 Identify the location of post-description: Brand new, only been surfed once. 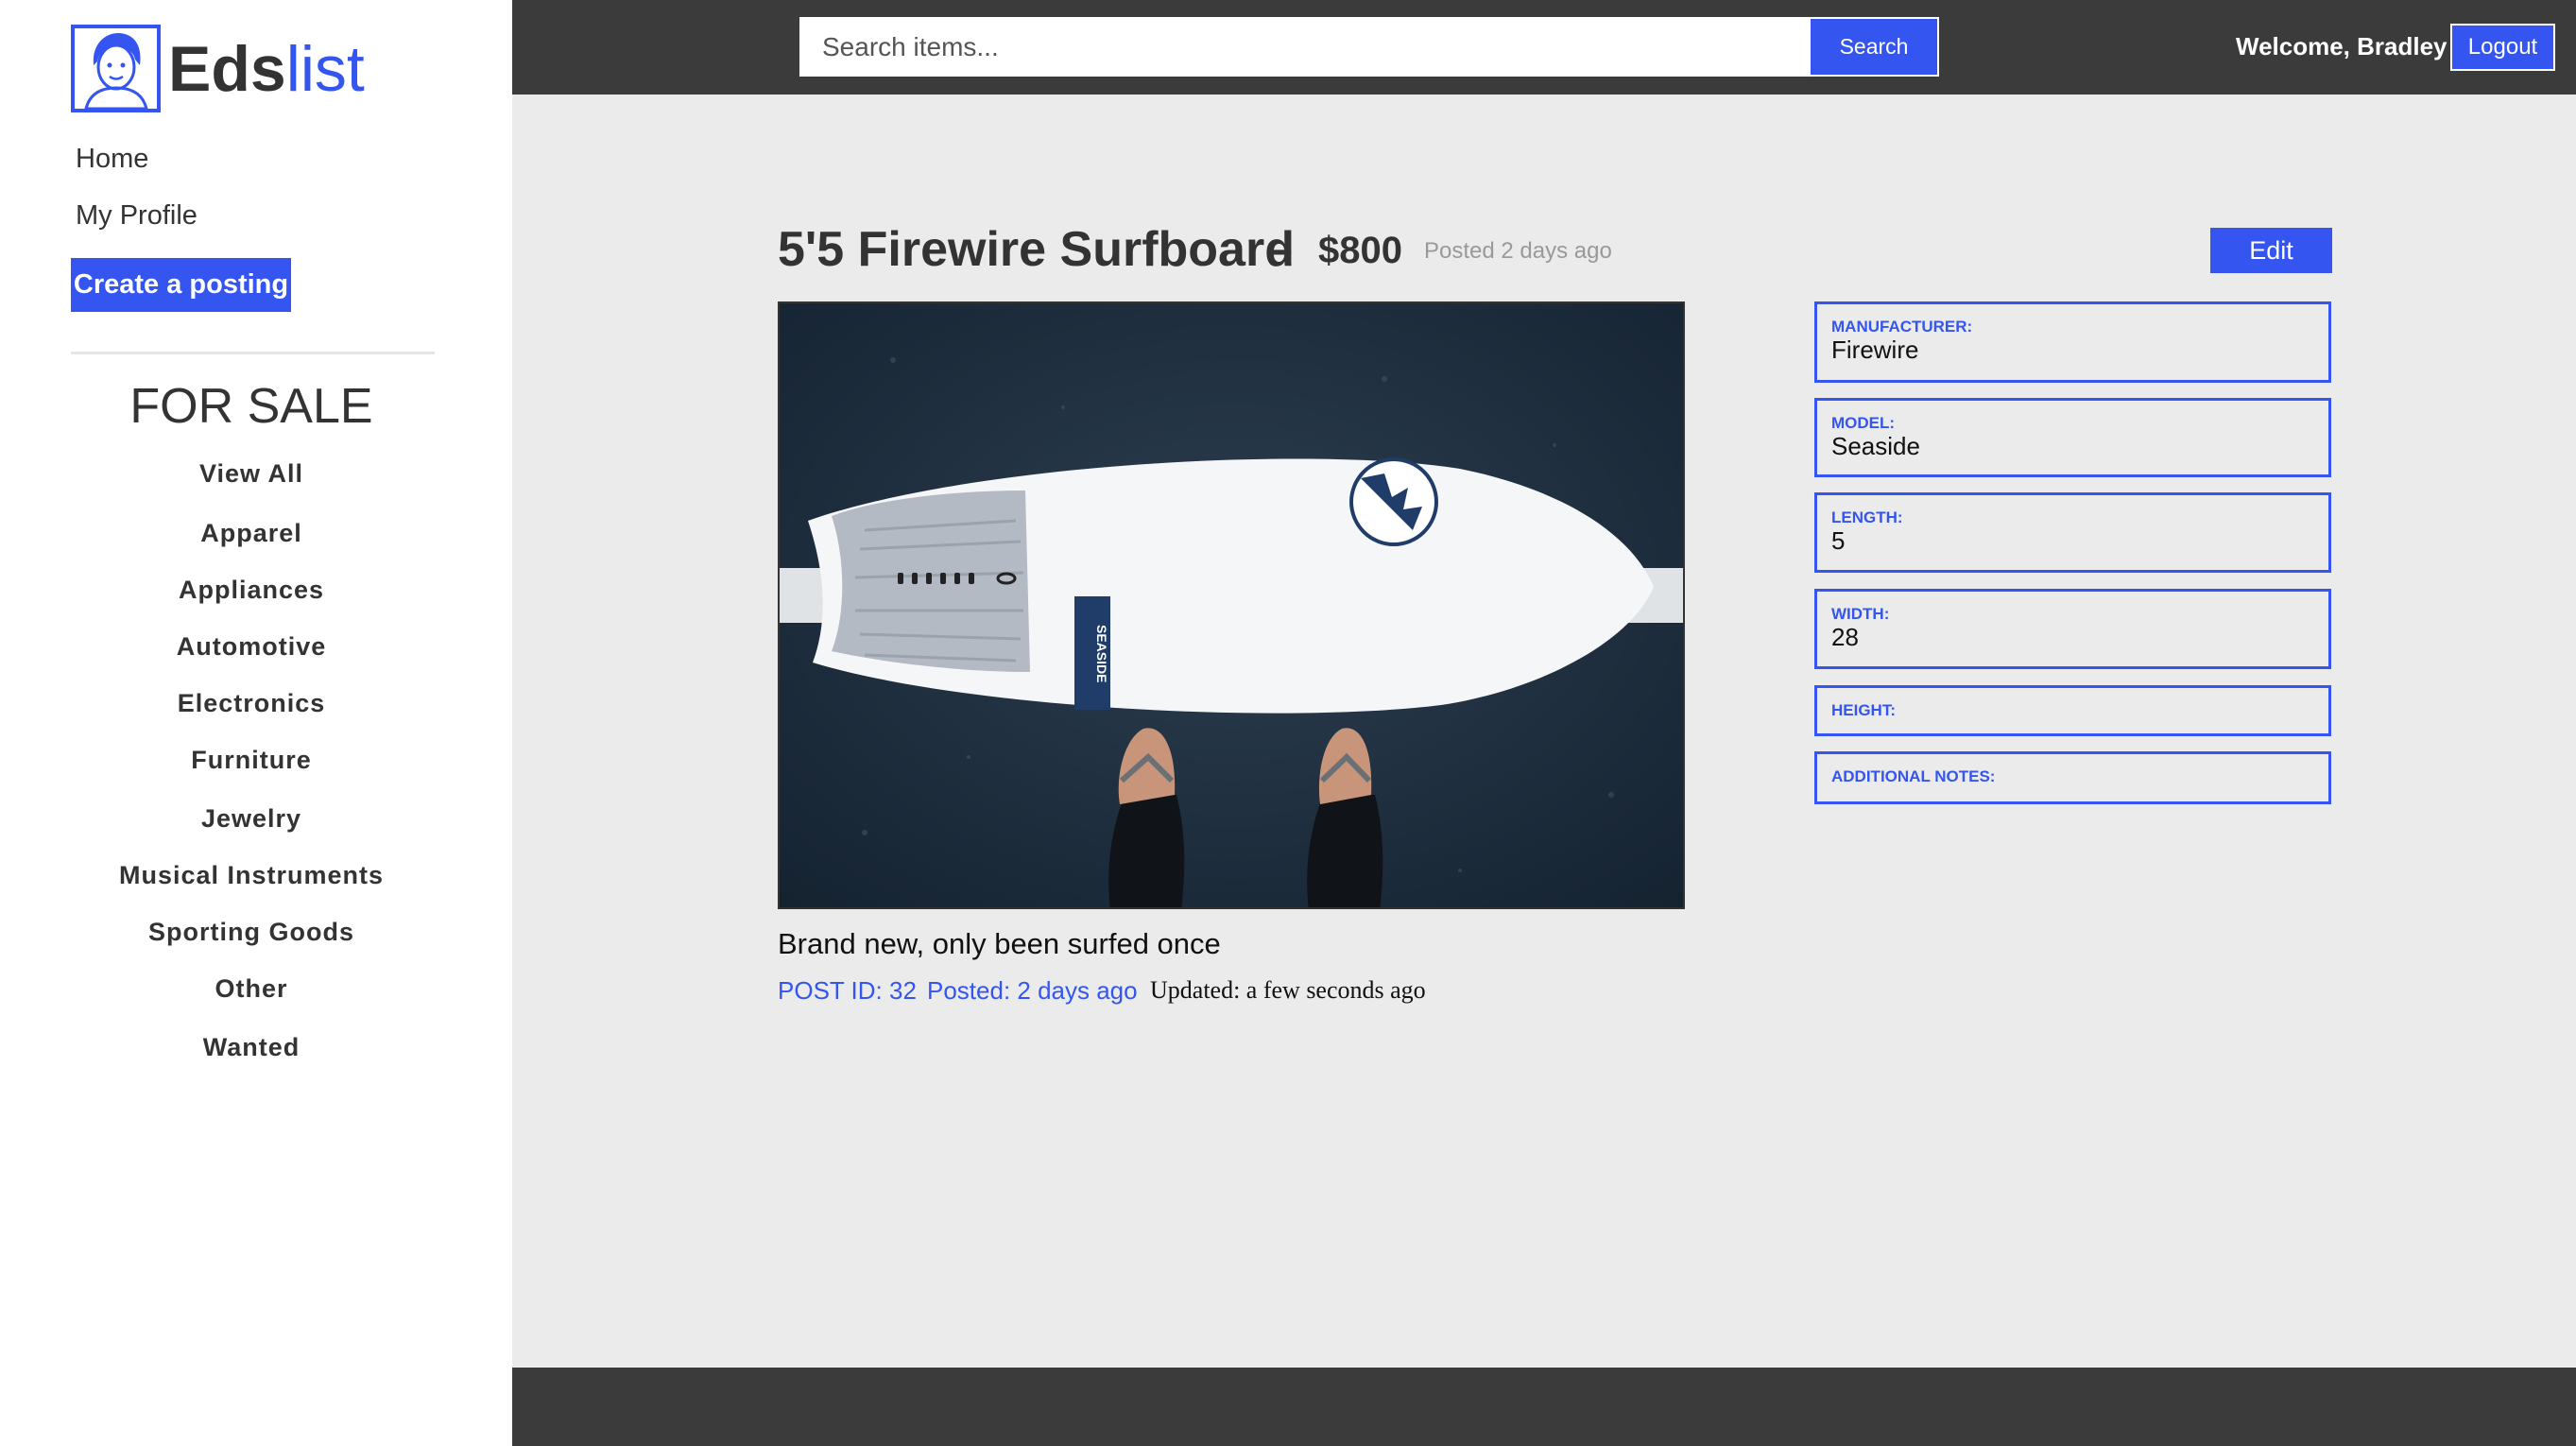
(999, 943).